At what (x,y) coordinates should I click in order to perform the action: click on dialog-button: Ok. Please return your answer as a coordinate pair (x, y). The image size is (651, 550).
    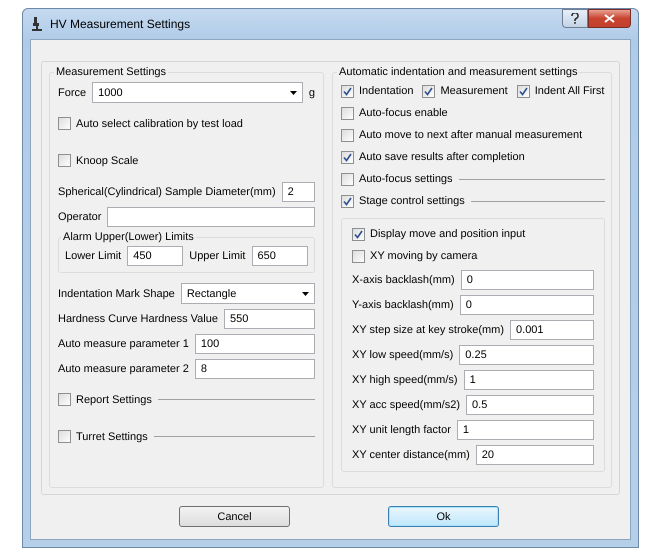
    Looking at the image, I should click on (443, 516).